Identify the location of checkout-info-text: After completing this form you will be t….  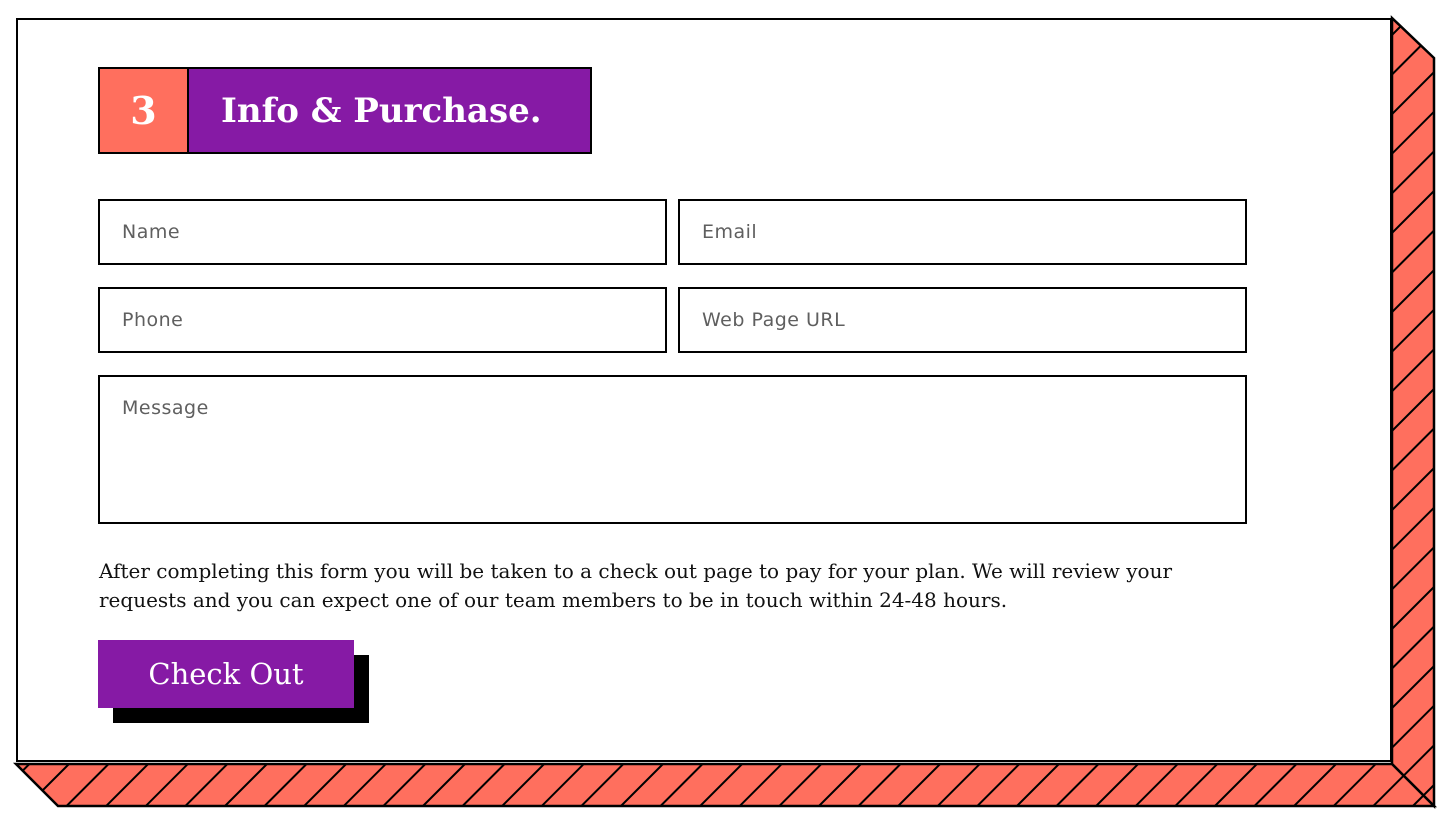
(636, 585).